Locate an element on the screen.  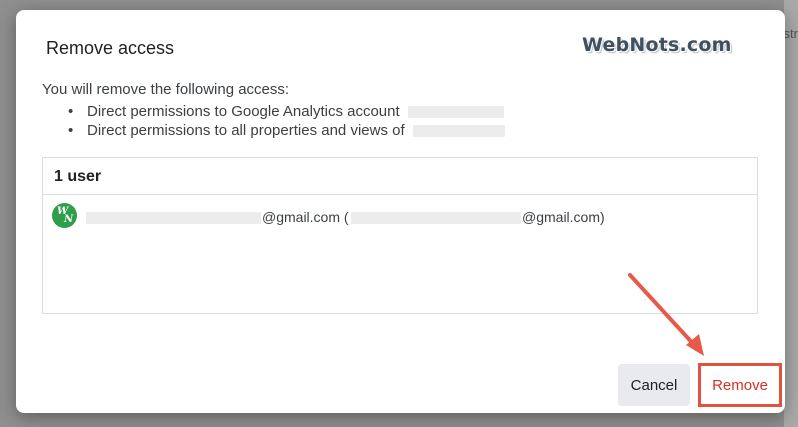
backdrop-page is located at coordinates (791, 213).